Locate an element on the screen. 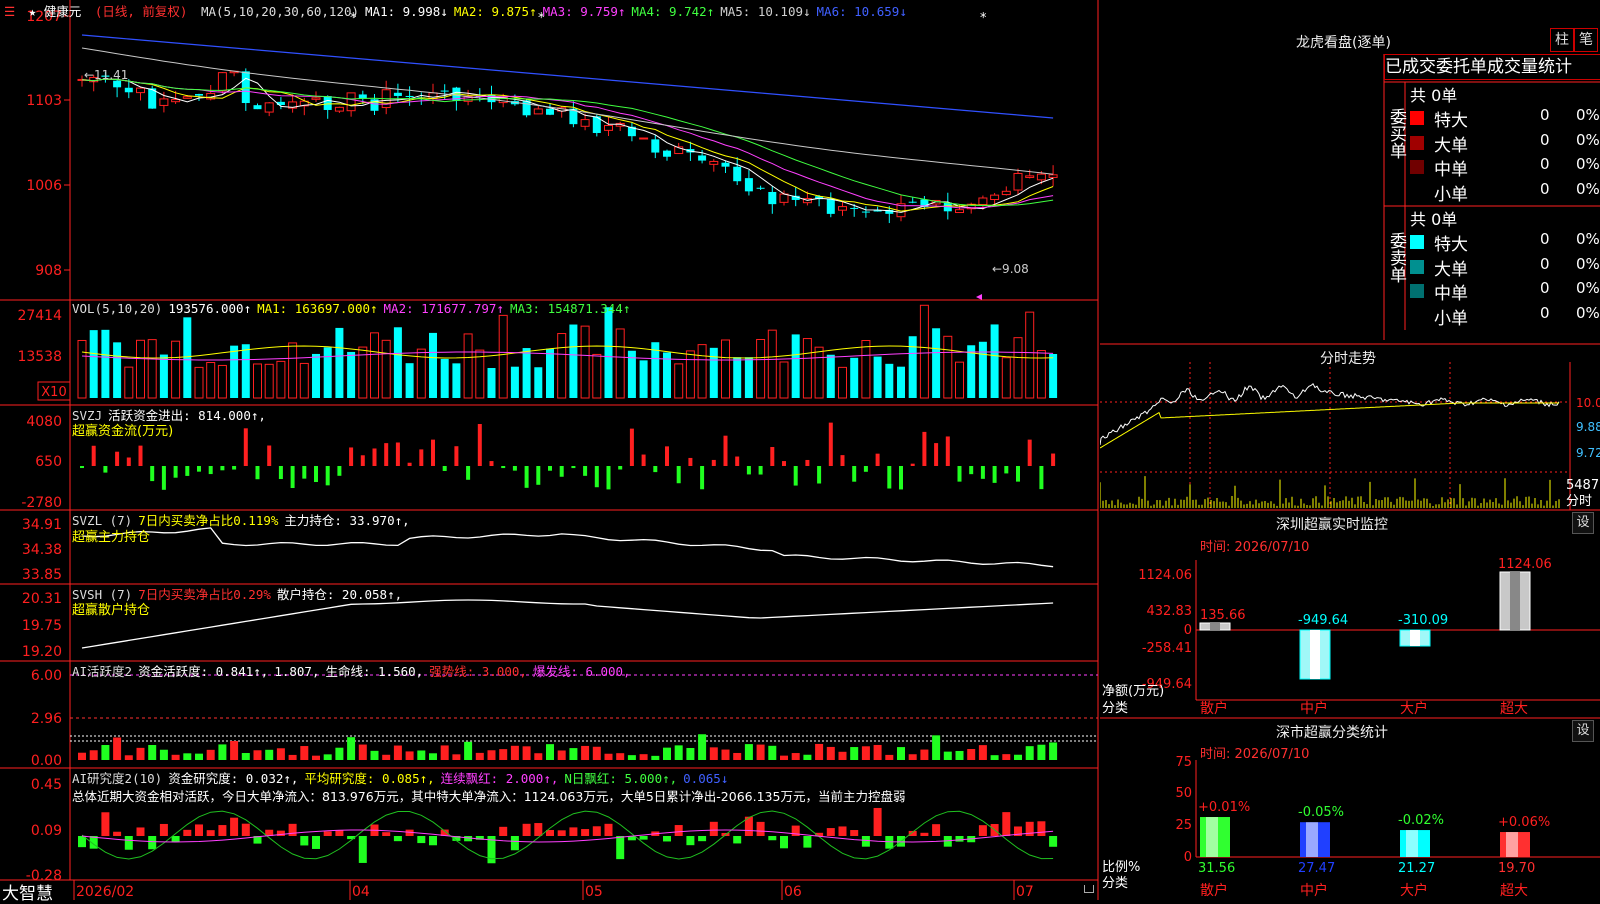 The width and height of the screenshot is (1600, 904). classify-value-label: 19.70 is located at coordinates (1516, 868).